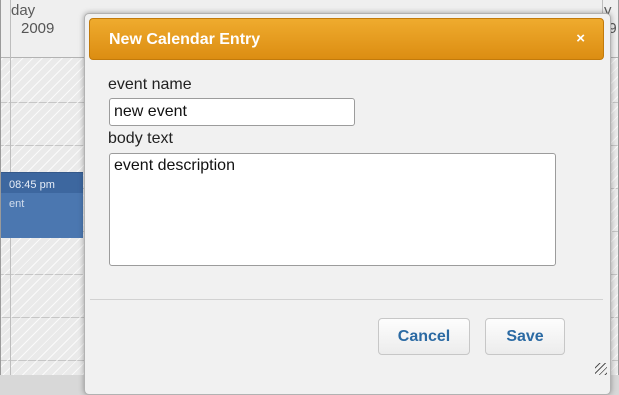 This screenshot has width=619, height=395. I want to click on close-icon: ×, so click(580, 38).